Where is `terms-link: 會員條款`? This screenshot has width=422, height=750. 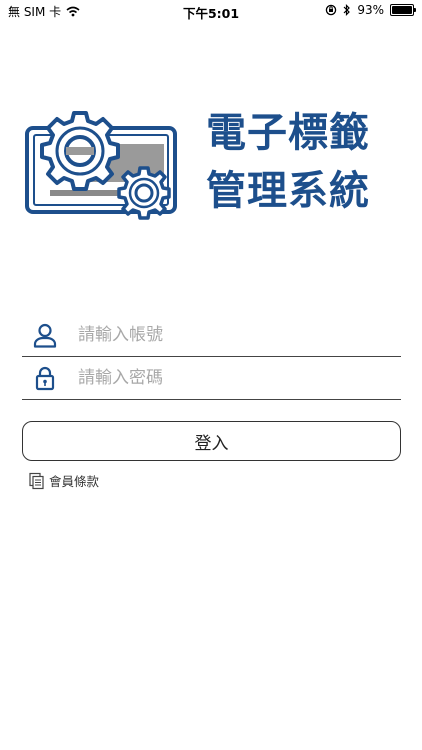 terms-link: 會員條款 is located at coordinates (63, 480).